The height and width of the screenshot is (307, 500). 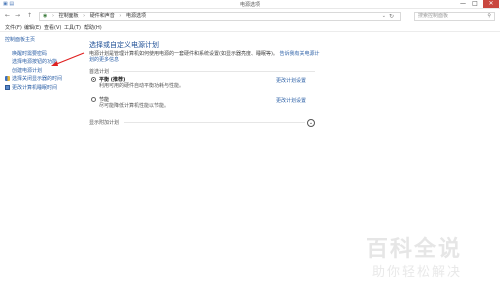 What do you see at coordinates (136, 16) in the screenshot?
I see `breadcrumb-power-options: 电源选项` at bounding box center [136, 16].